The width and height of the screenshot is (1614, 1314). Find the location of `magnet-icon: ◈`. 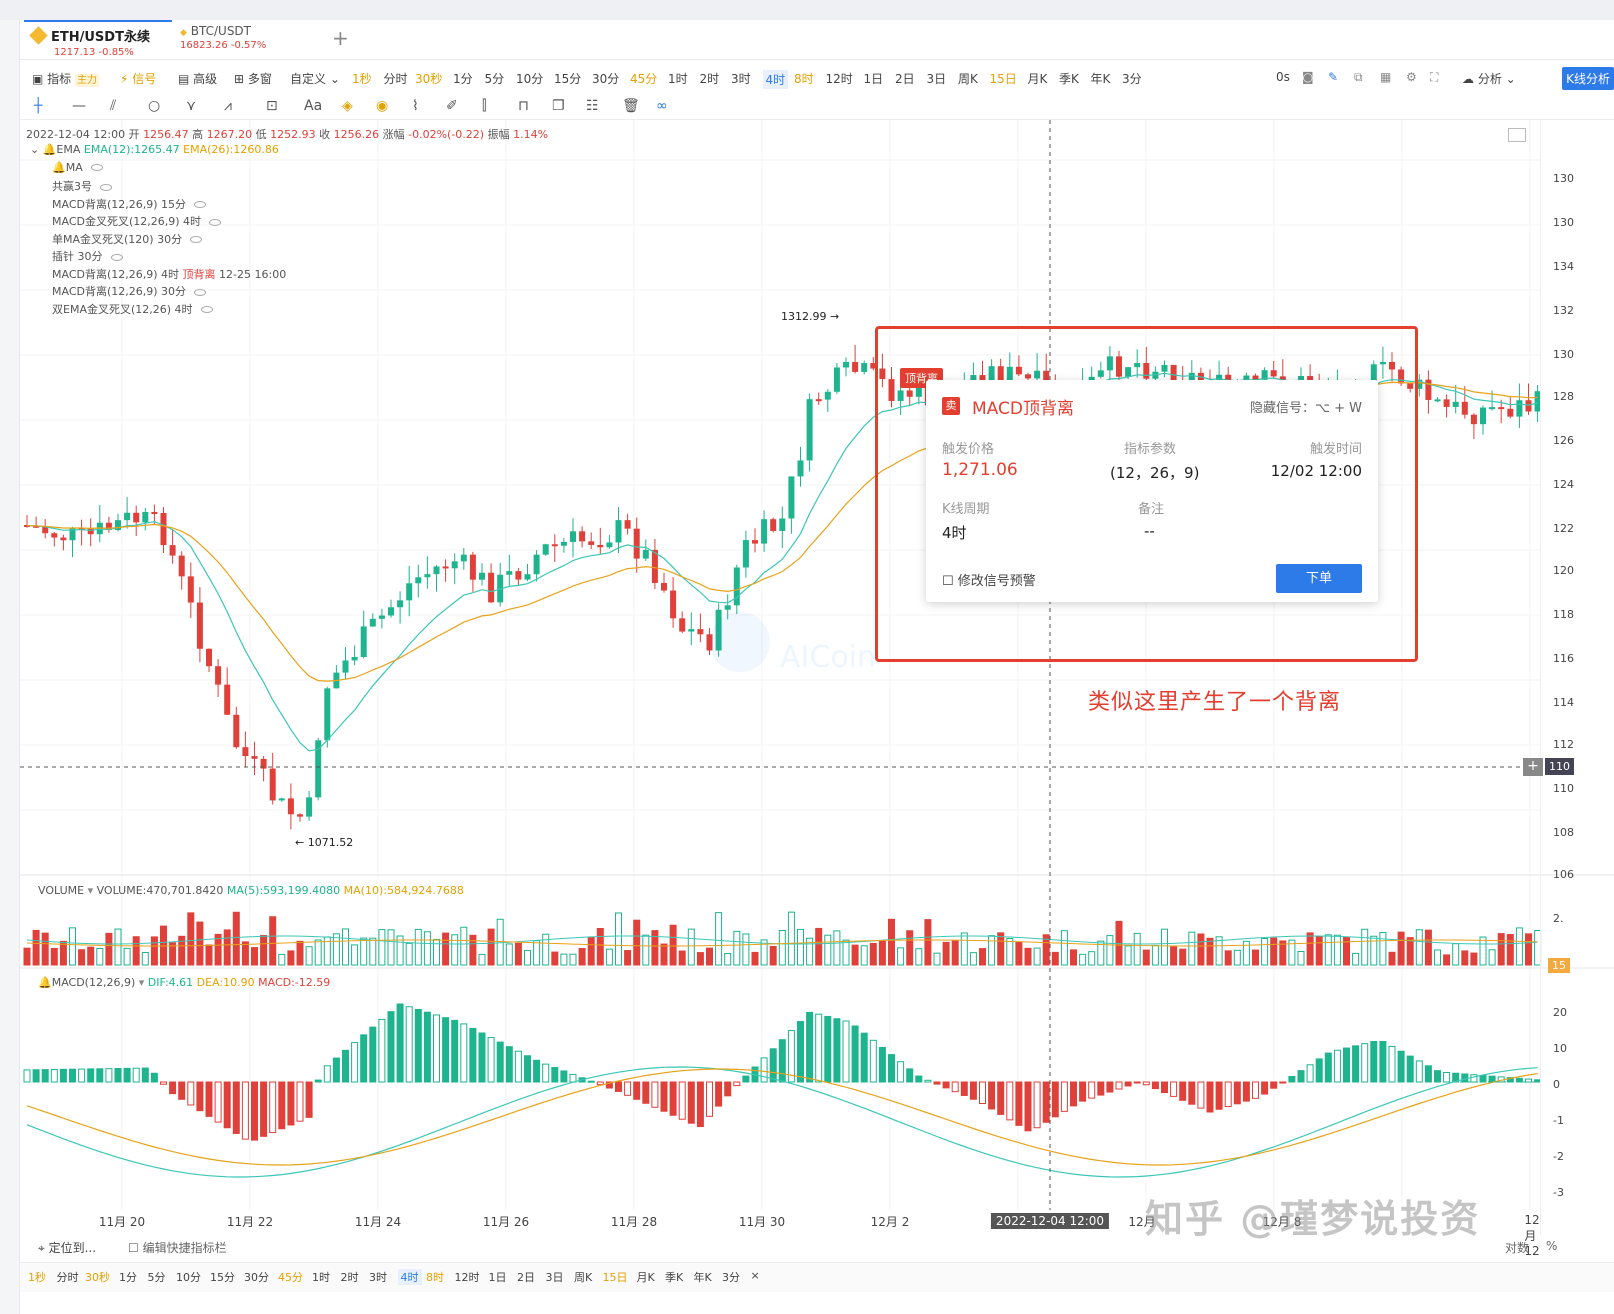

magnet-icon: ◈ is located at coordinates (347, 106).